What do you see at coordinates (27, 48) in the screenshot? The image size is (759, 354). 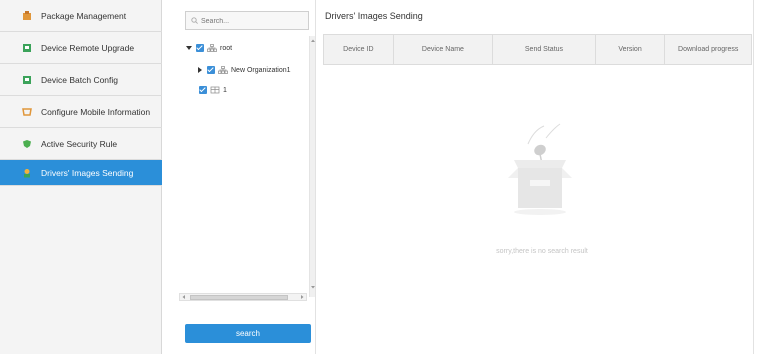 I see `upgrade-icon` at bounding box center [27, 48].